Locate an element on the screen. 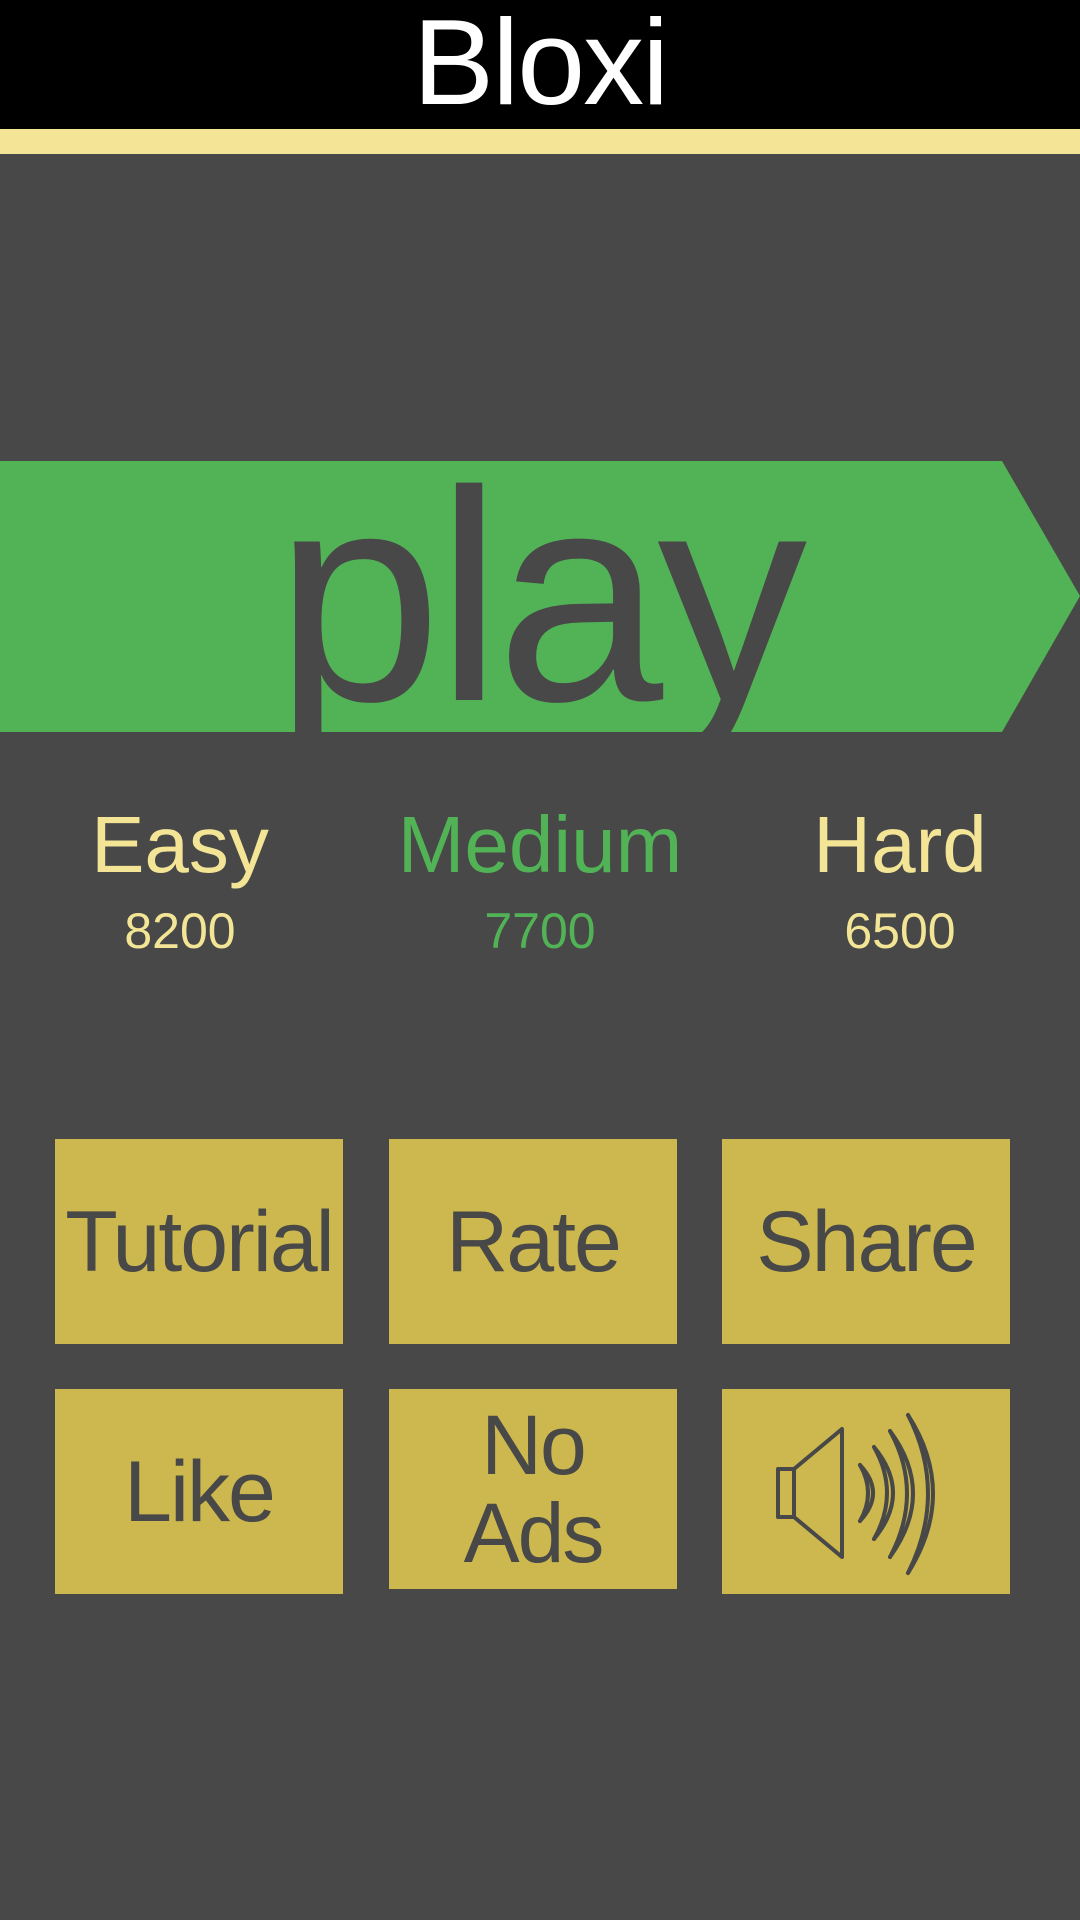 Image resolution: width=1080 pixels, height=1920 pixels. header-bar: Bloxi is located at coordinates (540, 64).